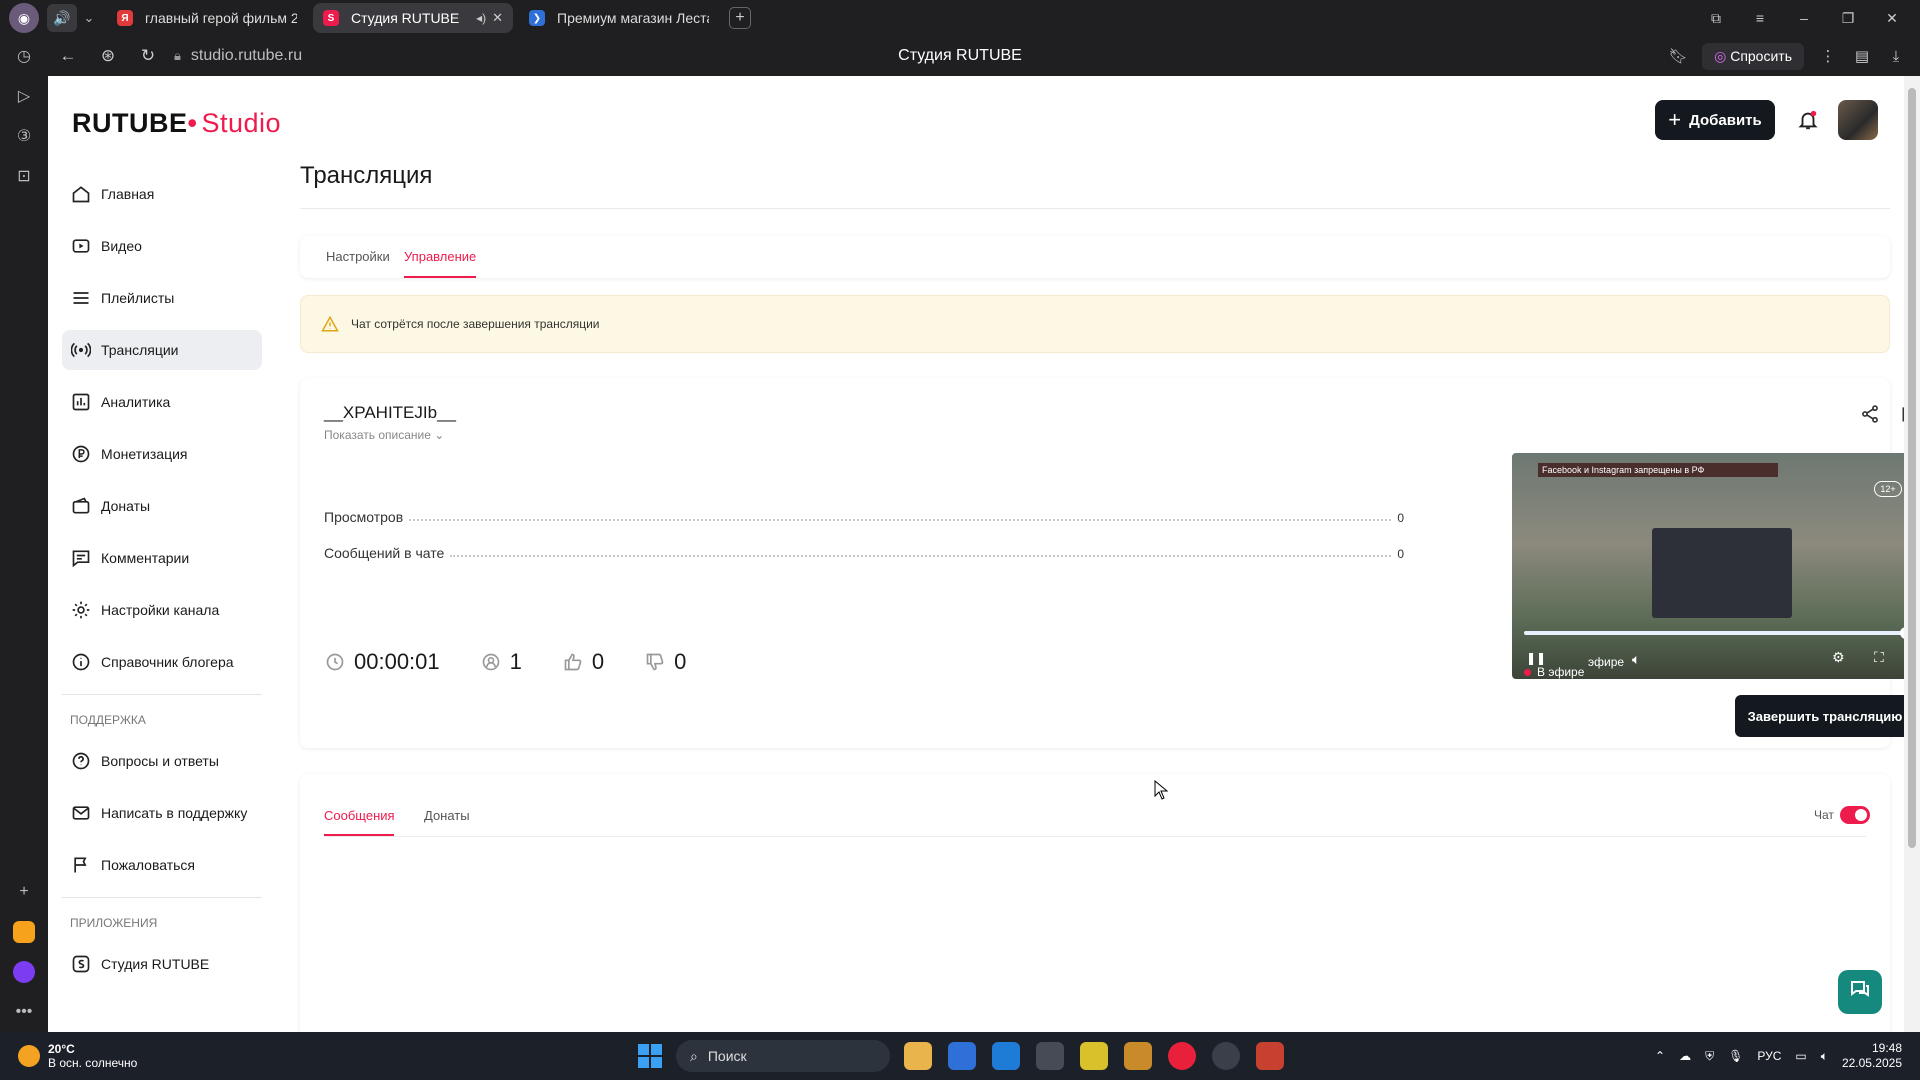 The height and width of the screenshot is (1080, 1920). Describe the element at coordinates (162, 813) in the screenshot. I see `sidebar-item-write-support: Написать в поддержку` at that location.